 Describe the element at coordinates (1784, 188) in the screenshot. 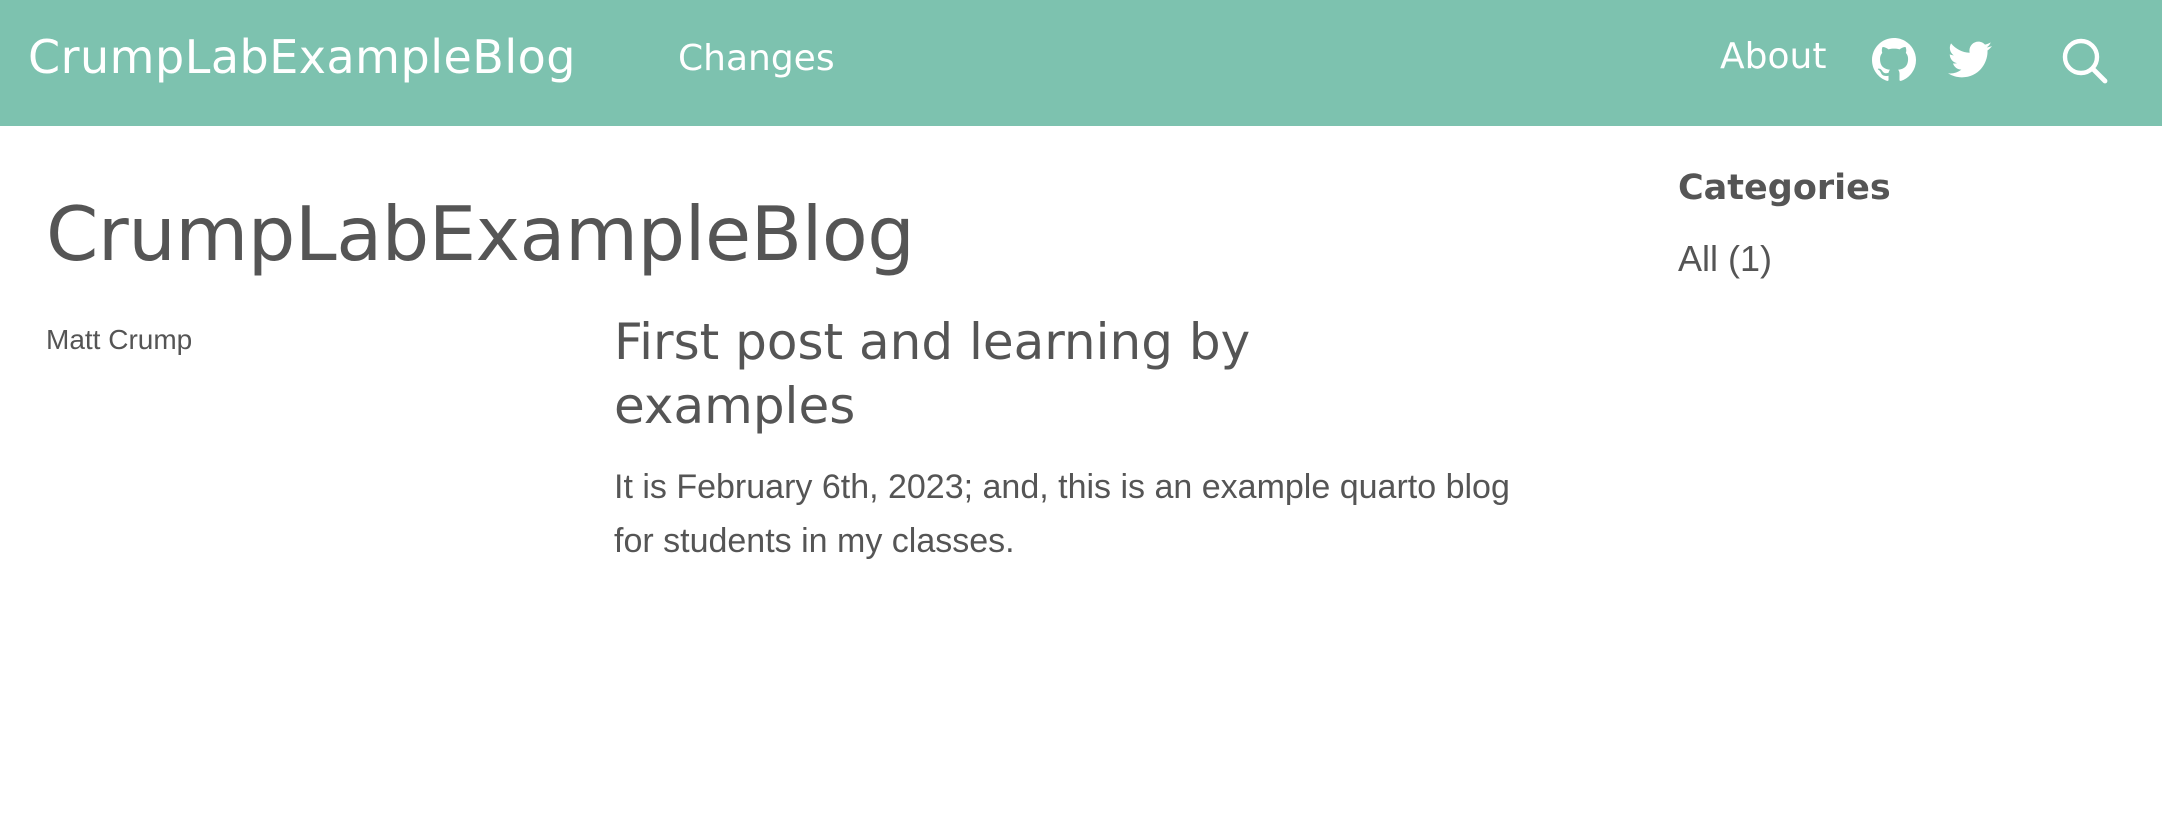

I see `categories-heading: Categories` at that location.